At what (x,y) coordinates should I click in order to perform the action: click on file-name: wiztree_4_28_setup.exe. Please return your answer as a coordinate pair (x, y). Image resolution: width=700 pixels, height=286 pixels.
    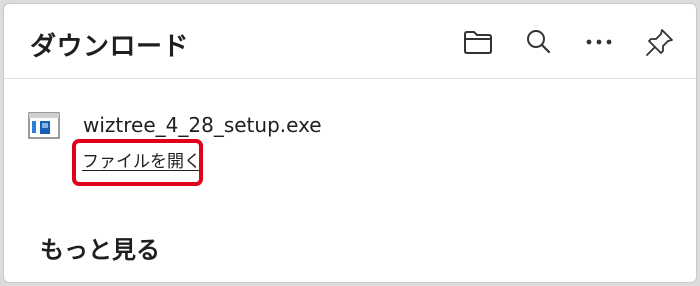
    Looking at the image, I should click on (202, 125).